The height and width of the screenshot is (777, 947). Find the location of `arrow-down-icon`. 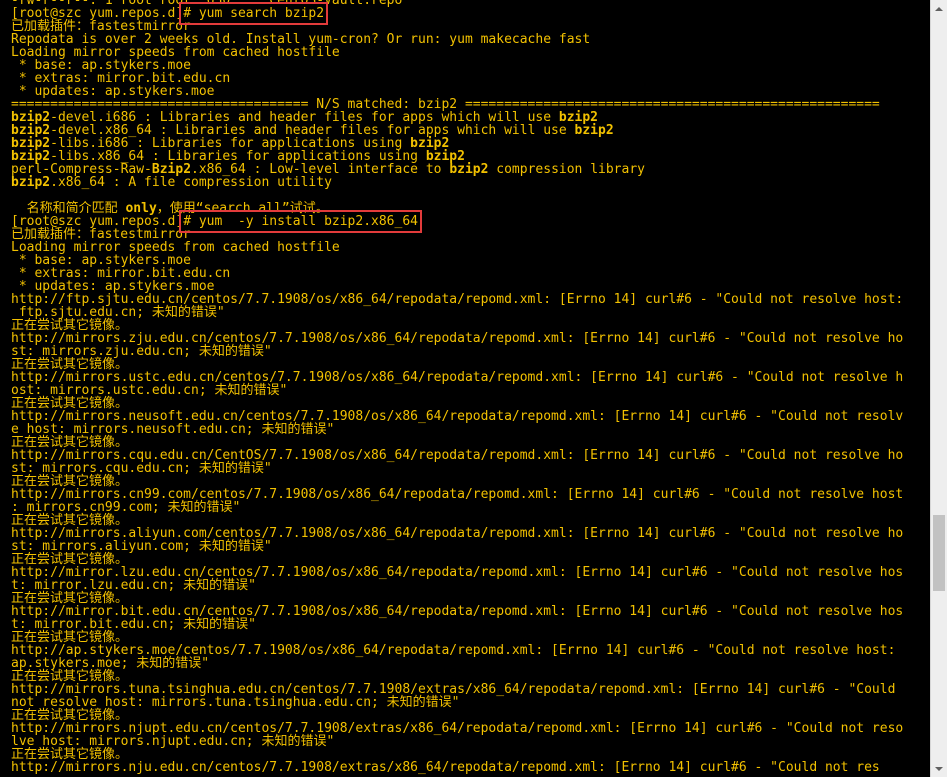

arrow-down-icon is located at coordinates (939, 768).